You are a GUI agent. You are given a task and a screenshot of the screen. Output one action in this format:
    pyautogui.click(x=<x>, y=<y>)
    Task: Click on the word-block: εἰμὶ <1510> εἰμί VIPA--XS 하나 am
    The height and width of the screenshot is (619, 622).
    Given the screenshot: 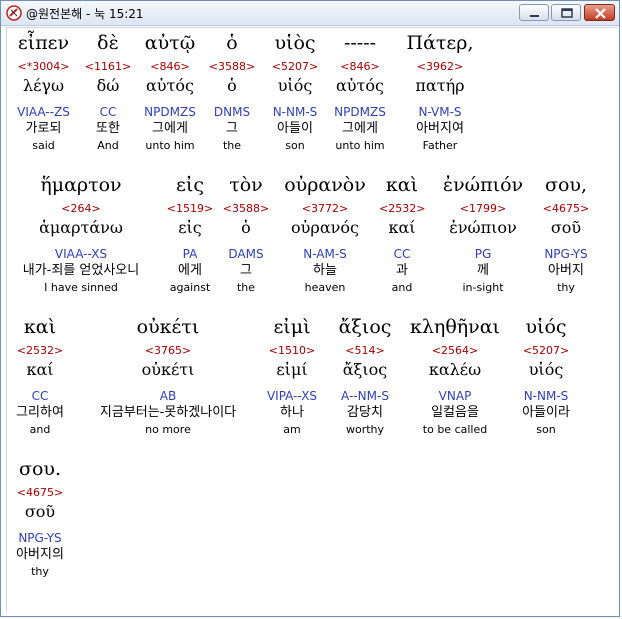 What is the action you would take?
    pyautogui.click(x=292, y=375)
    